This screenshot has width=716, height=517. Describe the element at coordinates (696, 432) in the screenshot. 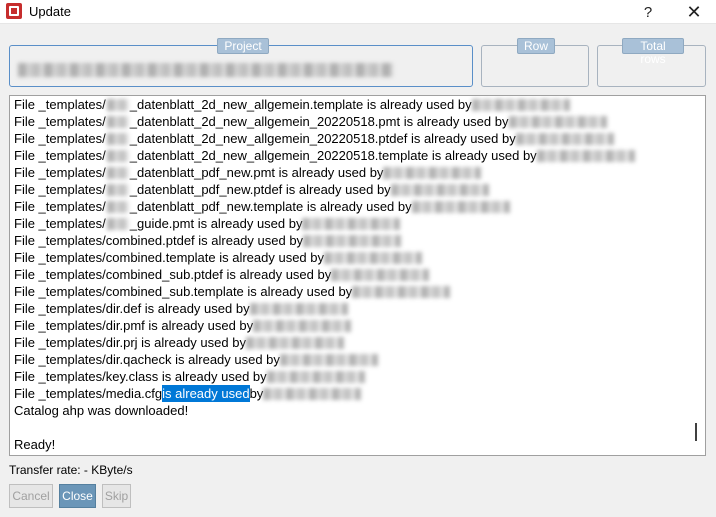

I see `log-scroll-thumb` at that location.